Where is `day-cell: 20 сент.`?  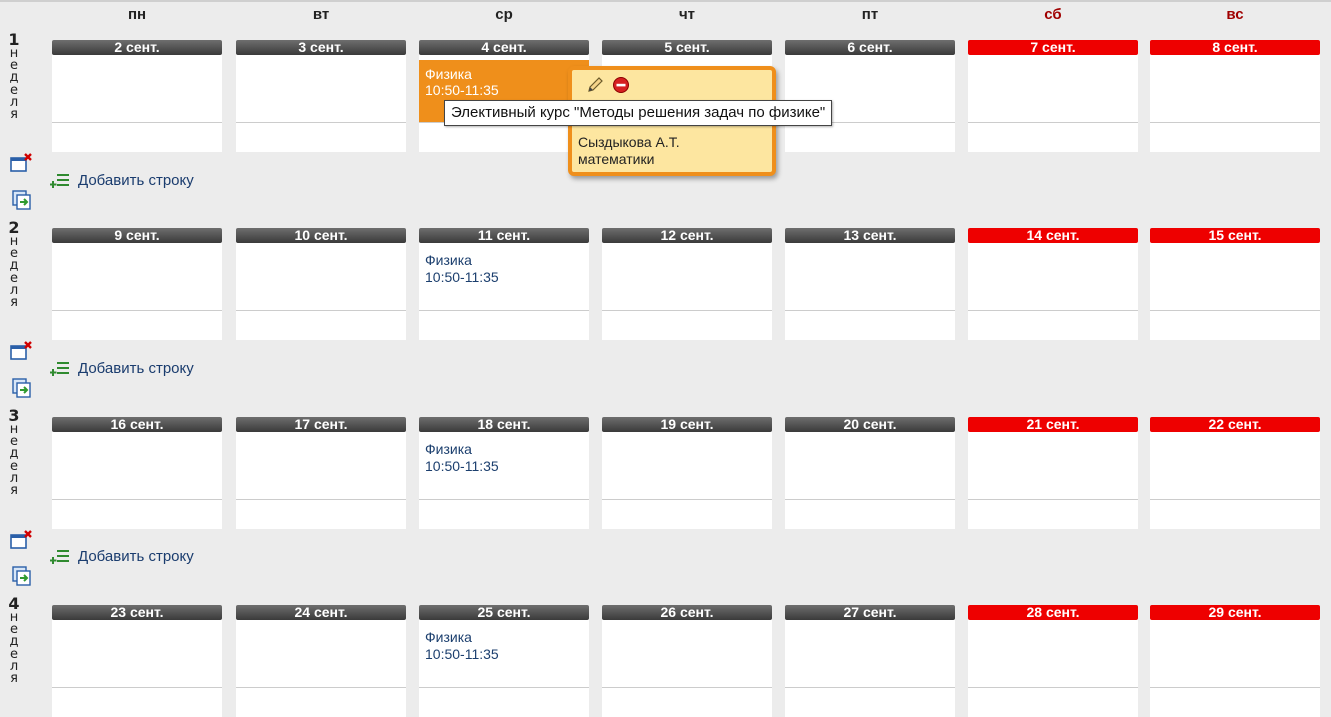 day-cell: 20 сент. is located at coordinates (870, 473).